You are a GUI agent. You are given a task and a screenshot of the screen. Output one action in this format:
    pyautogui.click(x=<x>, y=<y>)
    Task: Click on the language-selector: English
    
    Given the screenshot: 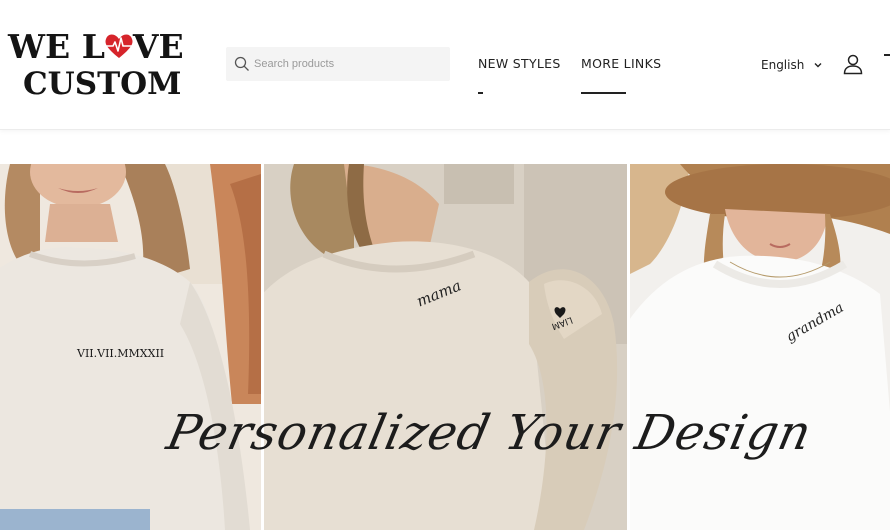 What is the action you would take?
    pyautogui.click(x=792, y=65)
    